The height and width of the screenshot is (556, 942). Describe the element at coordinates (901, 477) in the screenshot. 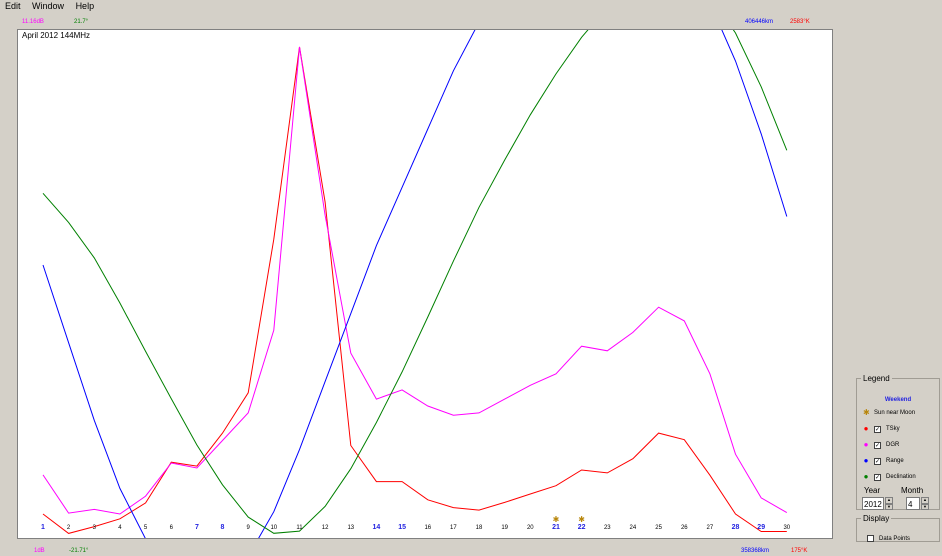

I see `declination-label: Declination` at that location.